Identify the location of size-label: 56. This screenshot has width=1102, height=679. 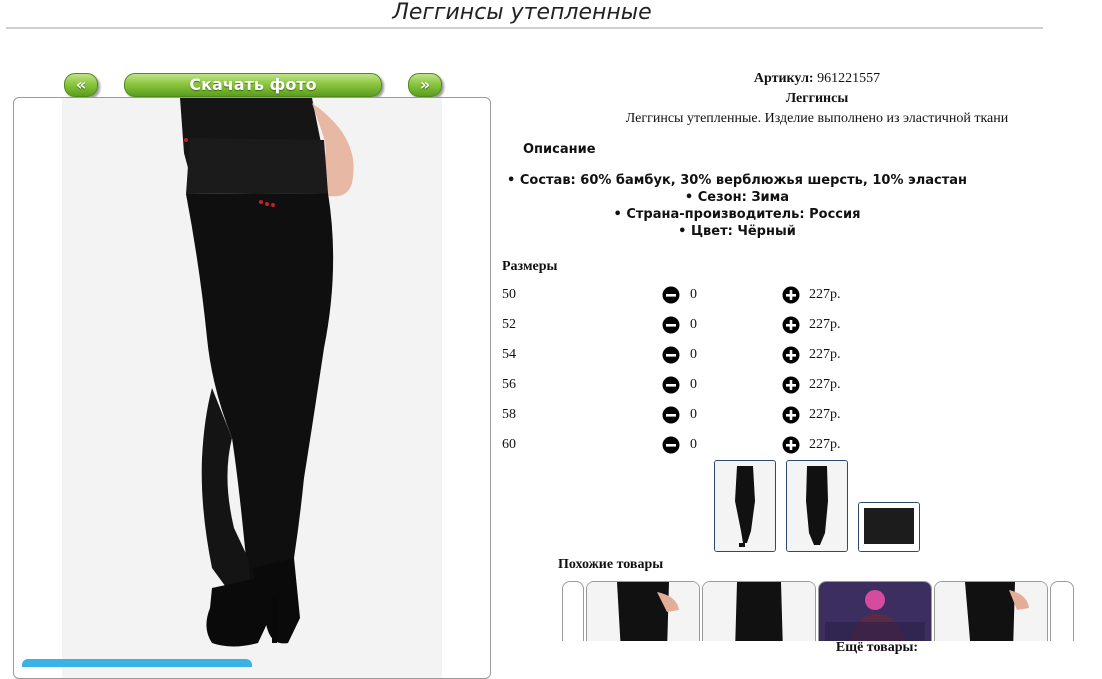
(509, 384).